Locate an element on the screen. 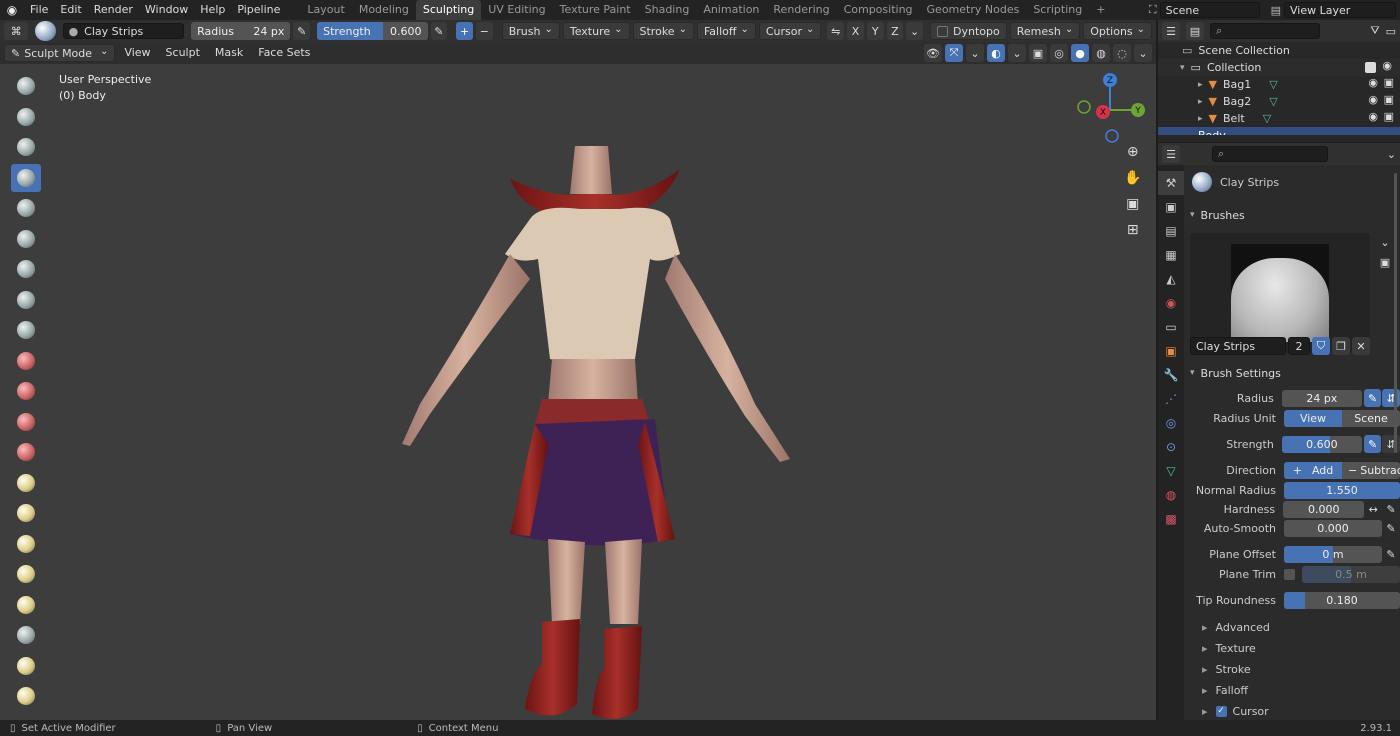 The width and height of the screenshot is (1400, 736). brush-settings-panel-header: ▾ Brush Settings is located at coordinates (1235, 373).